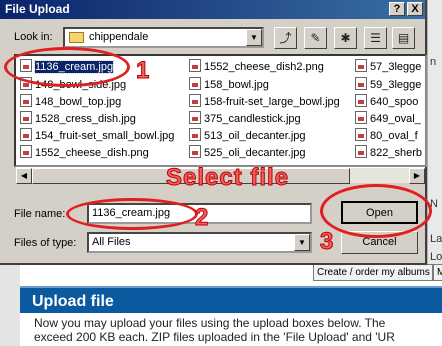 Image resolution: width=442 pixels, height=346 pixels. I want to click on background-text-fragment: Lo, so click(436, 257).